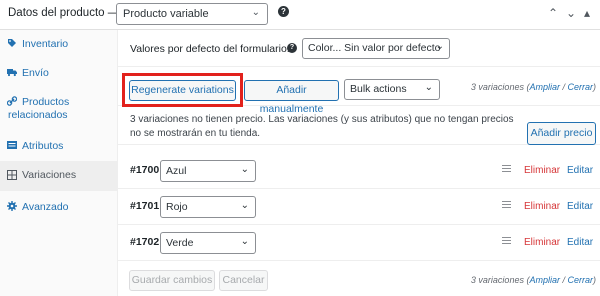 This screenshot has height=296, width=600. Describe the element at coordinates (176, 171) in the screenshot. I see `variation-attribute-value: Azul` at that location.